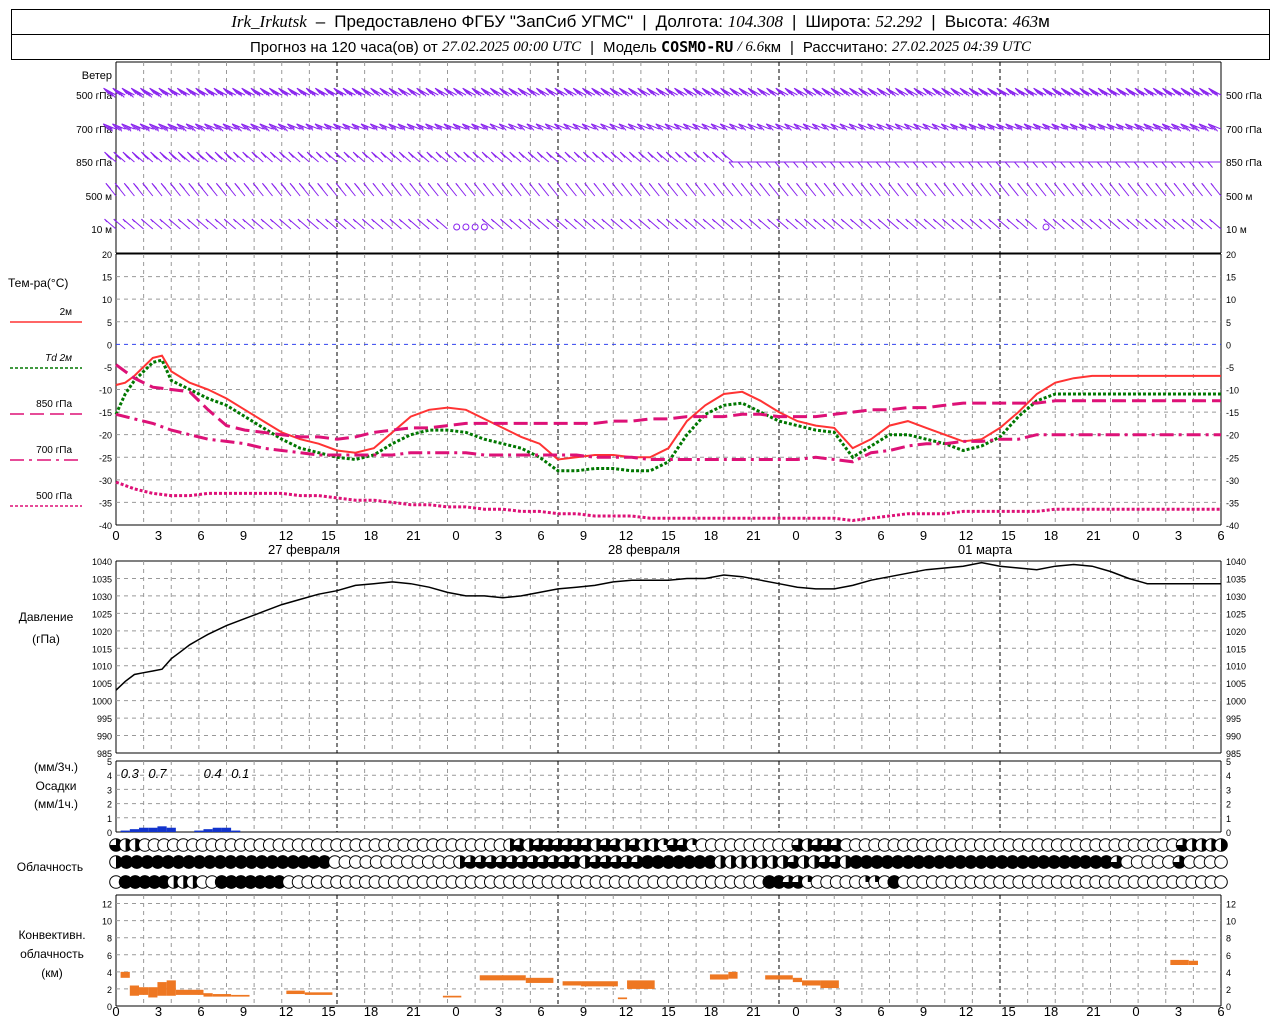 The height and width of the screenshot is (1024, 1280). I want to click on pressure-ytick-left: 1030, so click(102, 597).